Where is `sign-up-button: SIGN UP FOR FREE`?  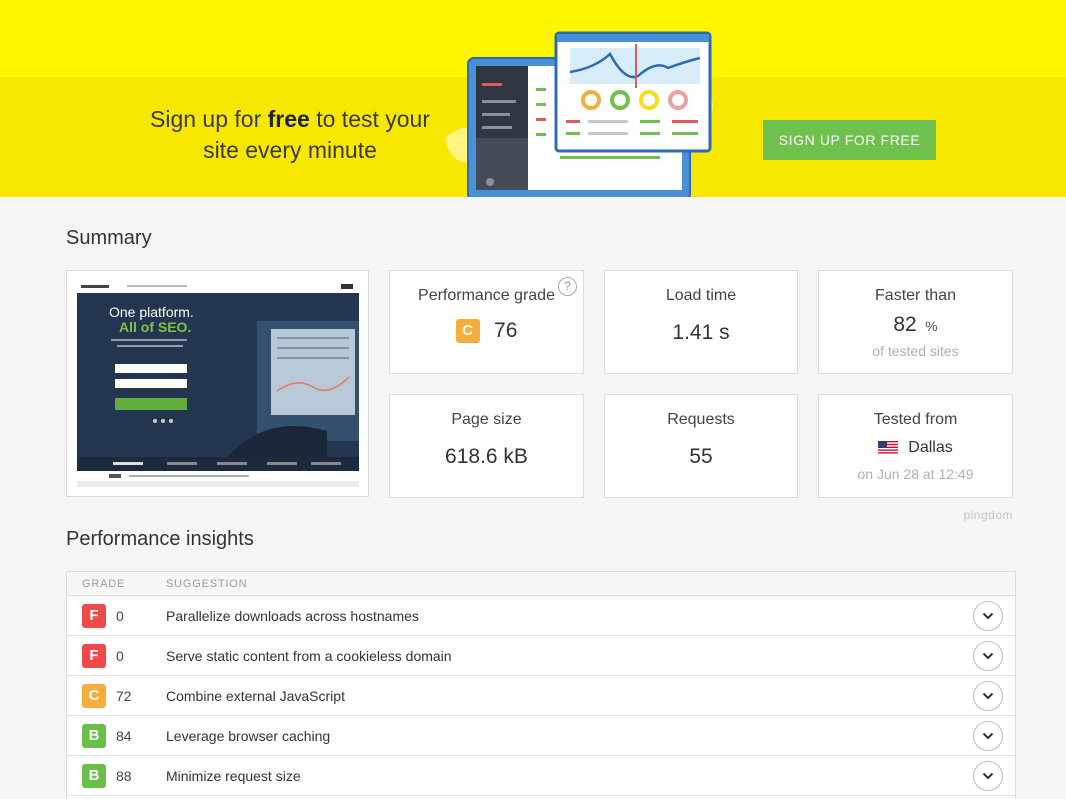 sign-up-button: SIGN UP FOR FREE is located at coordinates (849, 140).